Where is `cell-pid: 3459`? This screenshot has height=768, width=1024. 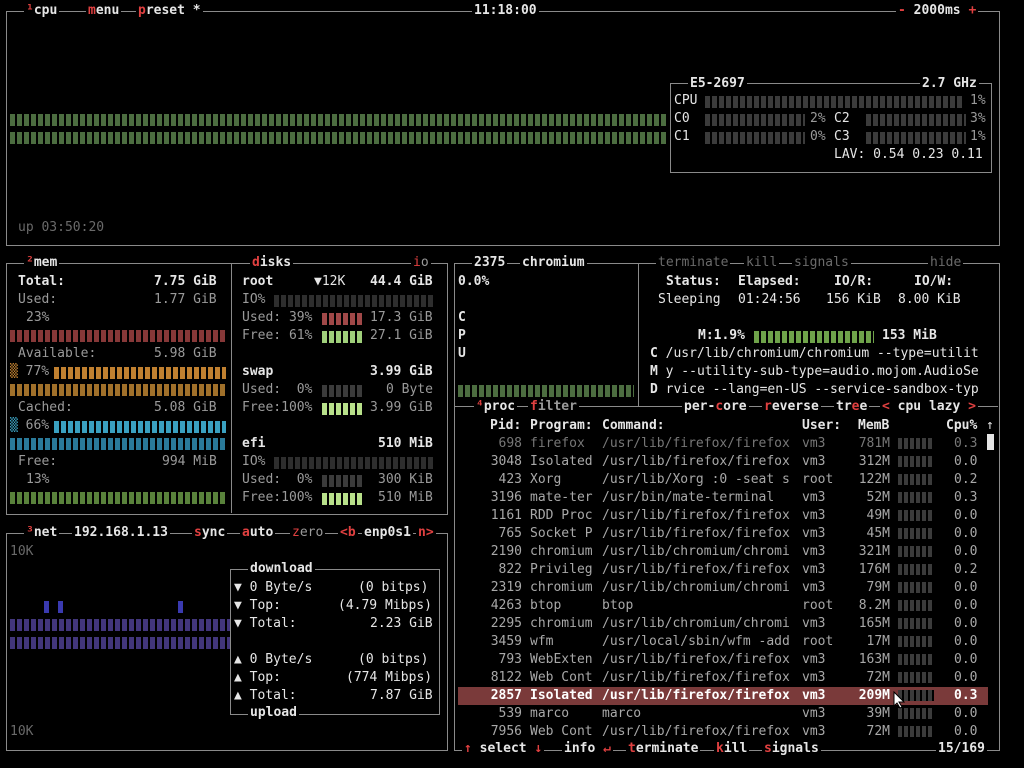 cell-pid: 3459 is located at coordinates (506, 641).